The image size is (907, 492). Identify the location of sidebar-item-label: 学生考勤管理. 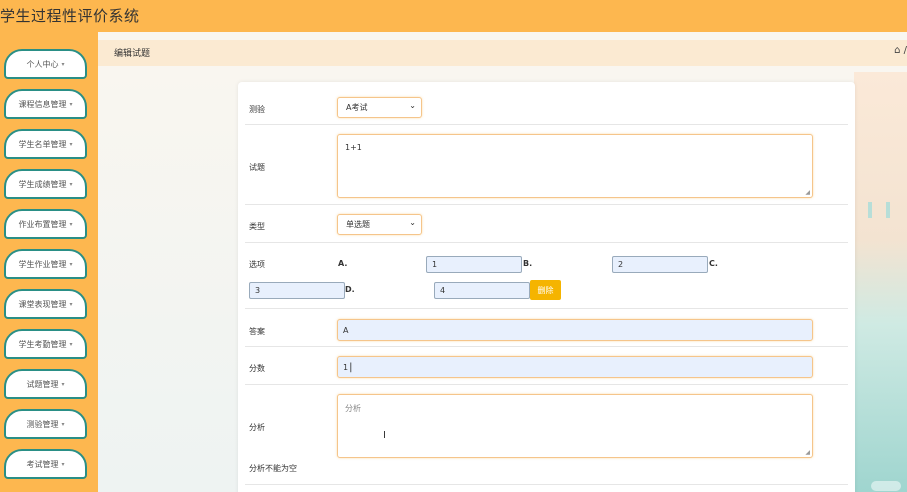
(42, 344).